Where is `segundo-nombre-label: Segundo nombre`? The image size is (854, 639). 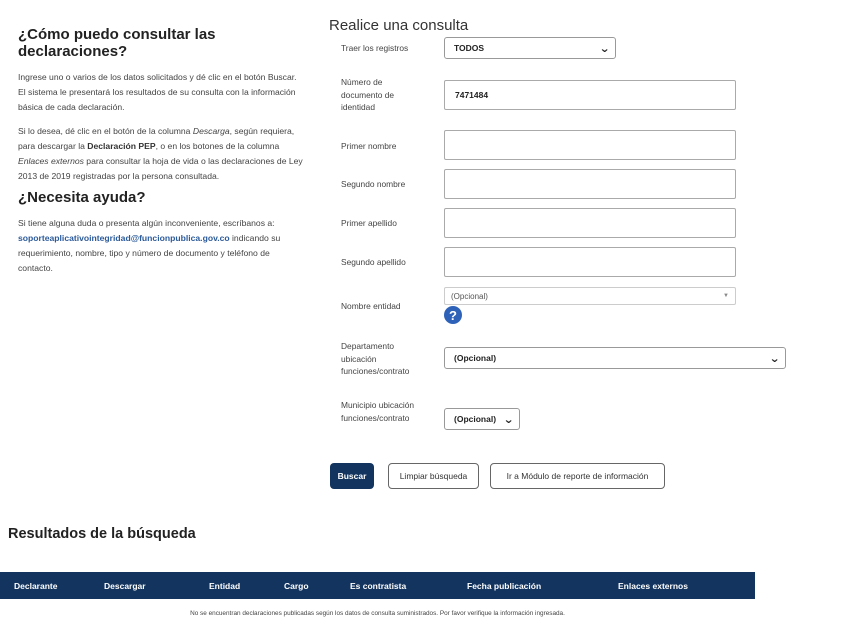 segundo-nombre-label: Segundo nombre is located at coordinates (373, 184).